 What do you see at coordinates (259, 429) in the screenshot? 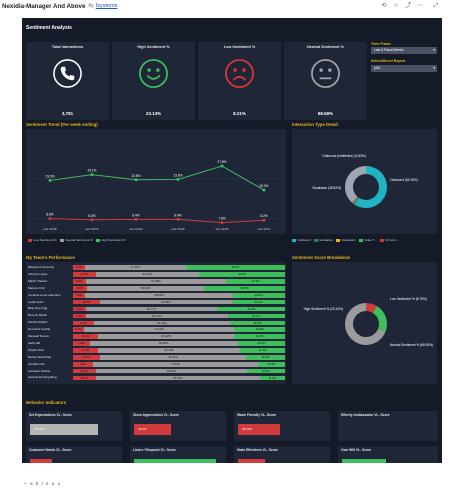
I see `behavior-bar: 48.33%` at bounding box center [259, 429].